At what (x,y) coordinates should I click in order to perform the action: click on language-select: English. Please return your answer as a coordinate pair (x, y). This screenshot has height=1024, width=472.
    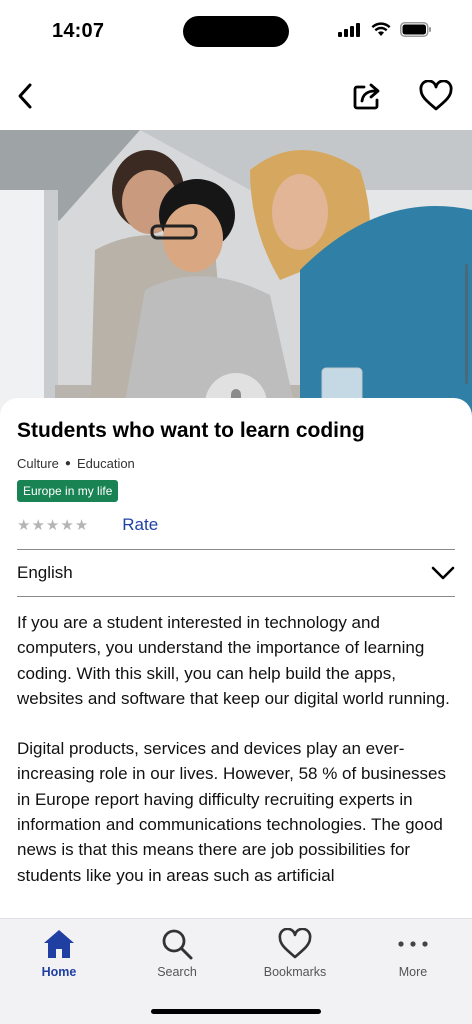
    Looking at the image, I should click on (236, 573).